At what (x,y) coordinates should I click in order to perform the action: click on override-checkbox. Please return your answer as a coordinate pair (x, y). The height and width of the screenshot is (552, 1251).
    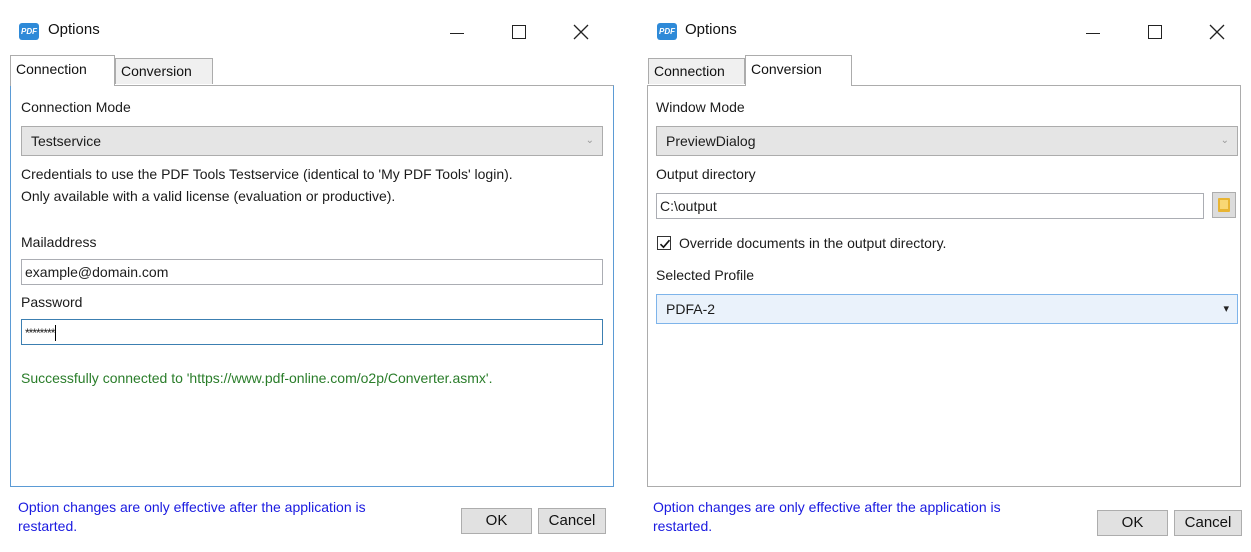
    Looking at the image, I should click on (664, 243).